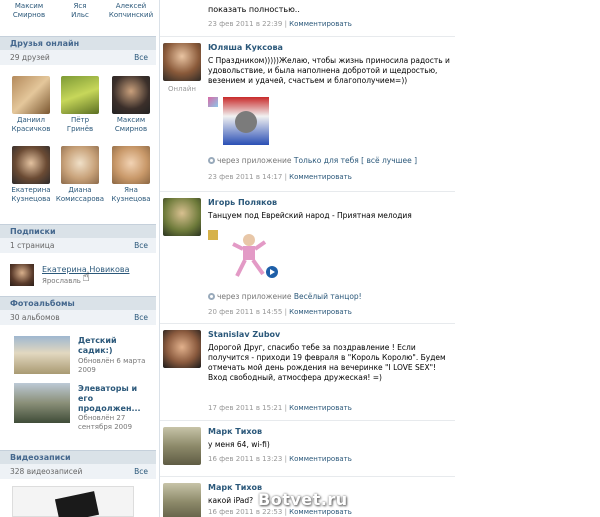  What do you see at coordinates (78, 43) in the screenshot?
I see `friends-online-header: Друзья онлайн` at bounding box center [78, 43].